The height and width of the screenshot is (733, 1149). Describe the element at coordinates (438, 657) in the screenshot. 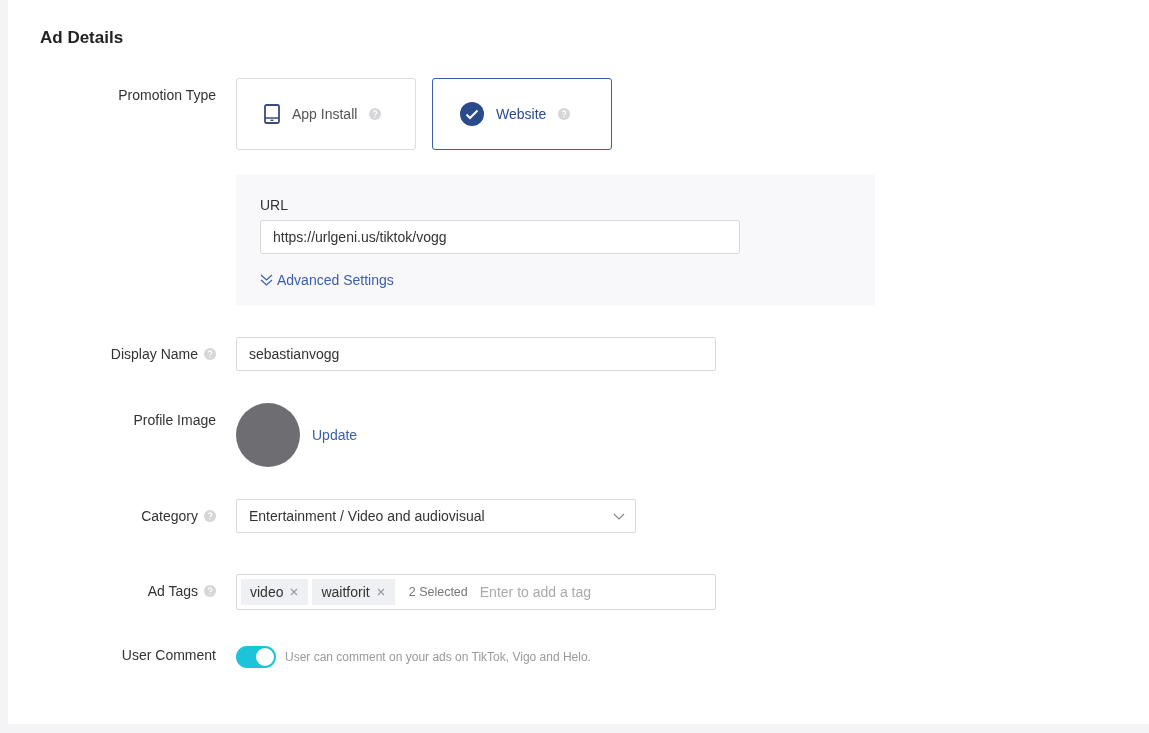

I see `toggle-hint: User can comment on your ads on TikTok, Vigo and Helo.` at that location.